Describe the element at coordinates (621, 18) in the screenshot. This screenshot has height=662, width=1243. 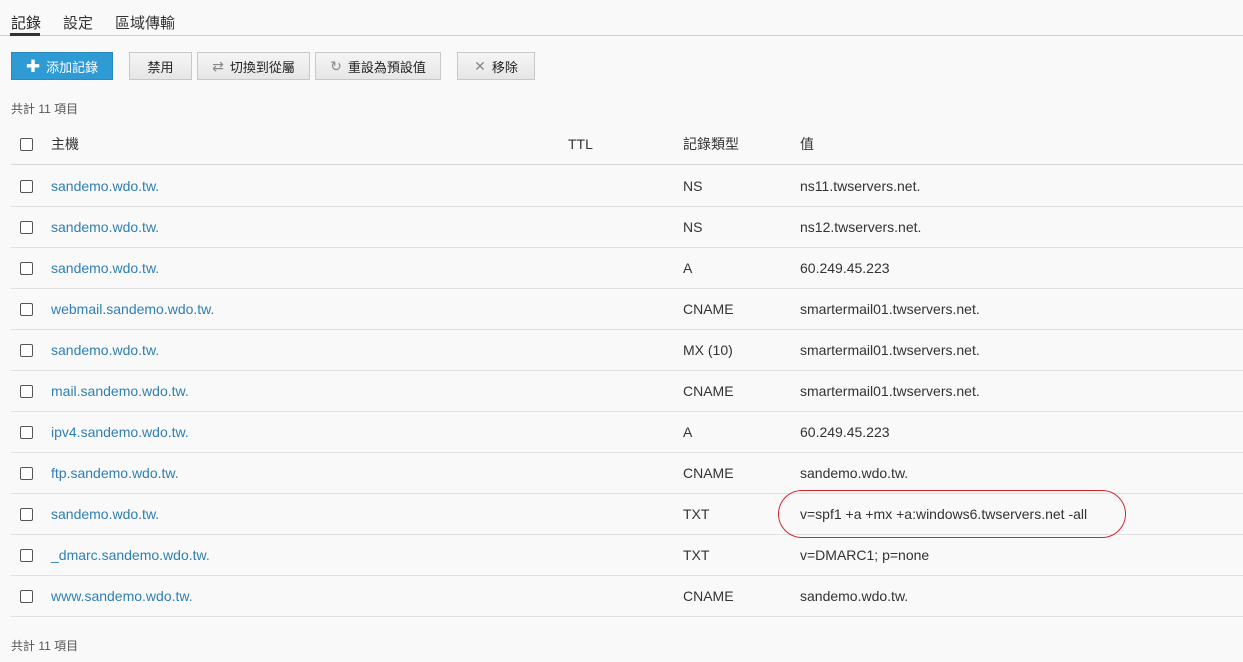
I see `tab-bar: 記錄 設定 區域傳輸` at that location.